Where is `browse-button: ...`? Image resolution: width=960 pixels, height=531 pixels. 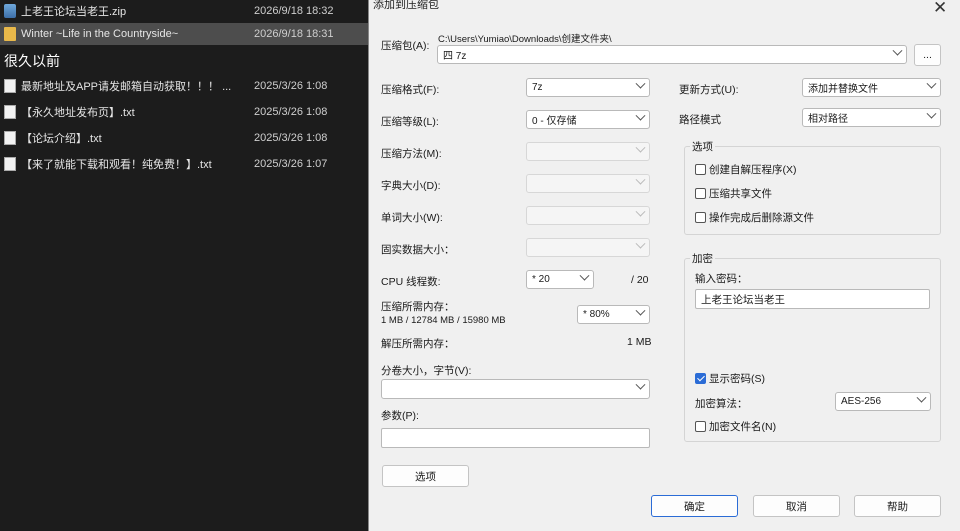
browse-button: ... is located at coordinates (927, 55).